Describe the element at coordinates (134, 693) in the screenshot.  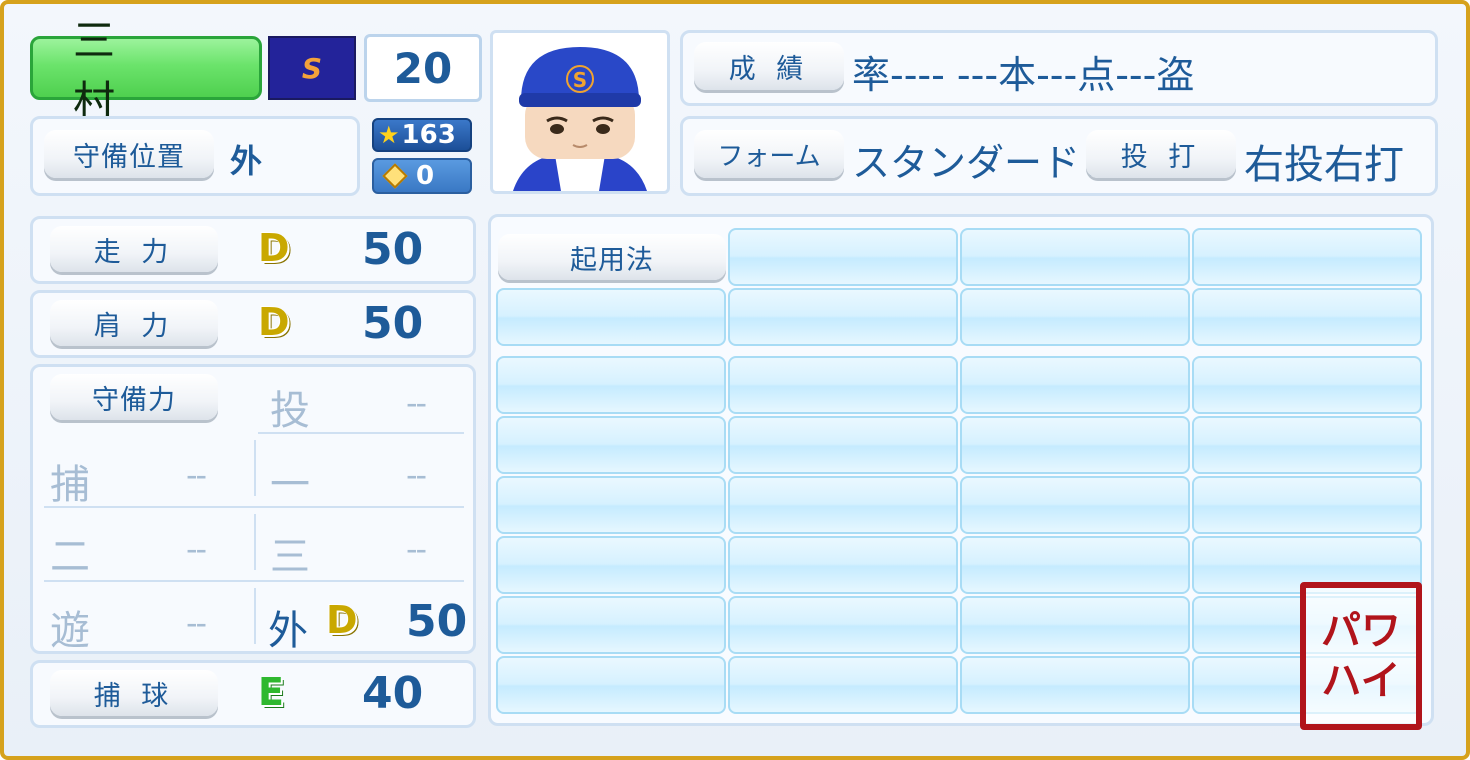
I see `catch-label: 捕 球` at that location.